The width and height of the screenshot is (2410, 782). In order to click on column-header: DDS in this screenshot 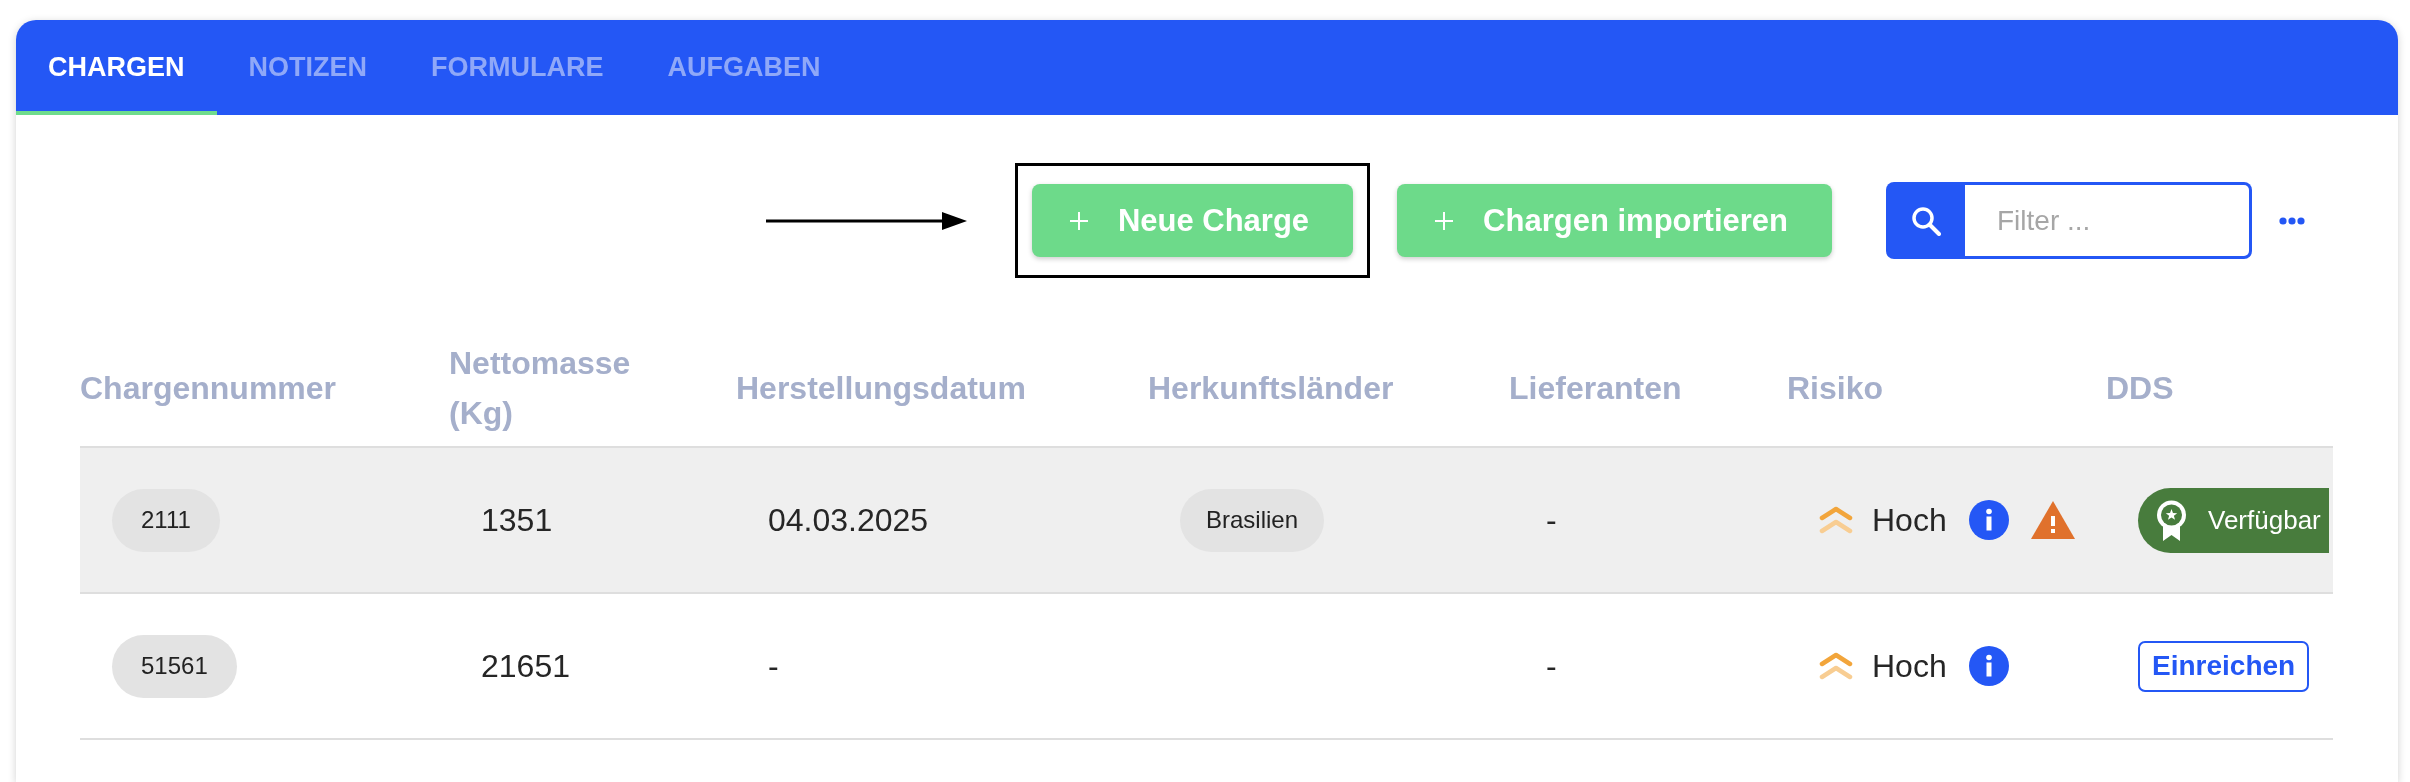, I will do `click(2140, 389)`.